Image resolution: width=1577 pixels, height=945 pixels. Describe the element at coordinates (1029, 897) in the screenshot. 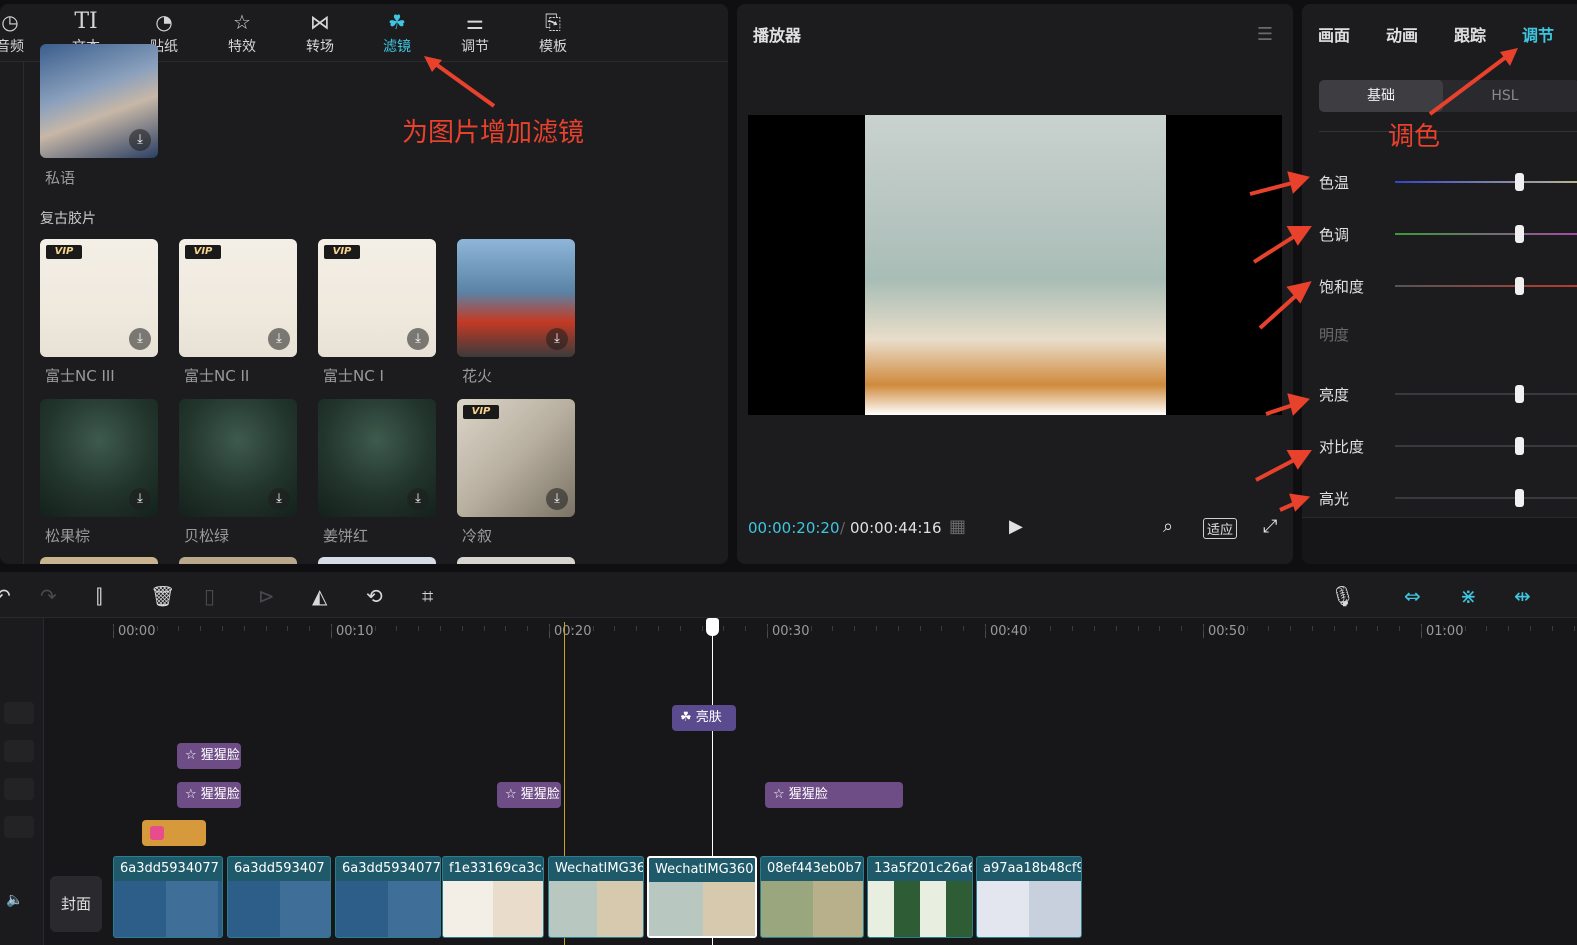

I see `video-clip: a97aa18b48cf93` at that location.